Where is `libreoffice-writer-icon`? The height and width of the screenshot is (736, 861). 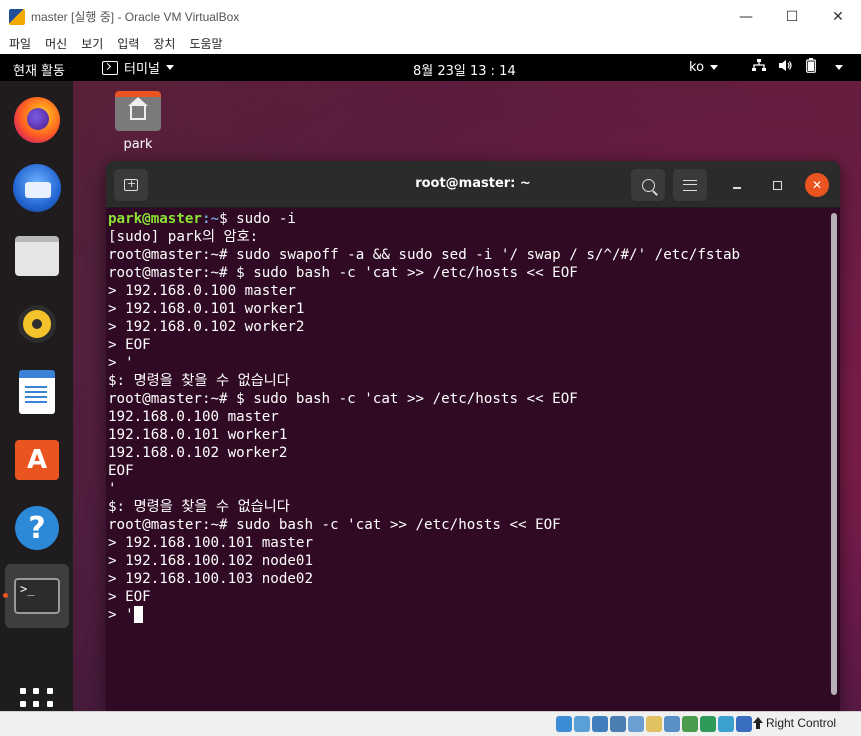 libreoffice-writer-icon is located at coordinates (37, 392).